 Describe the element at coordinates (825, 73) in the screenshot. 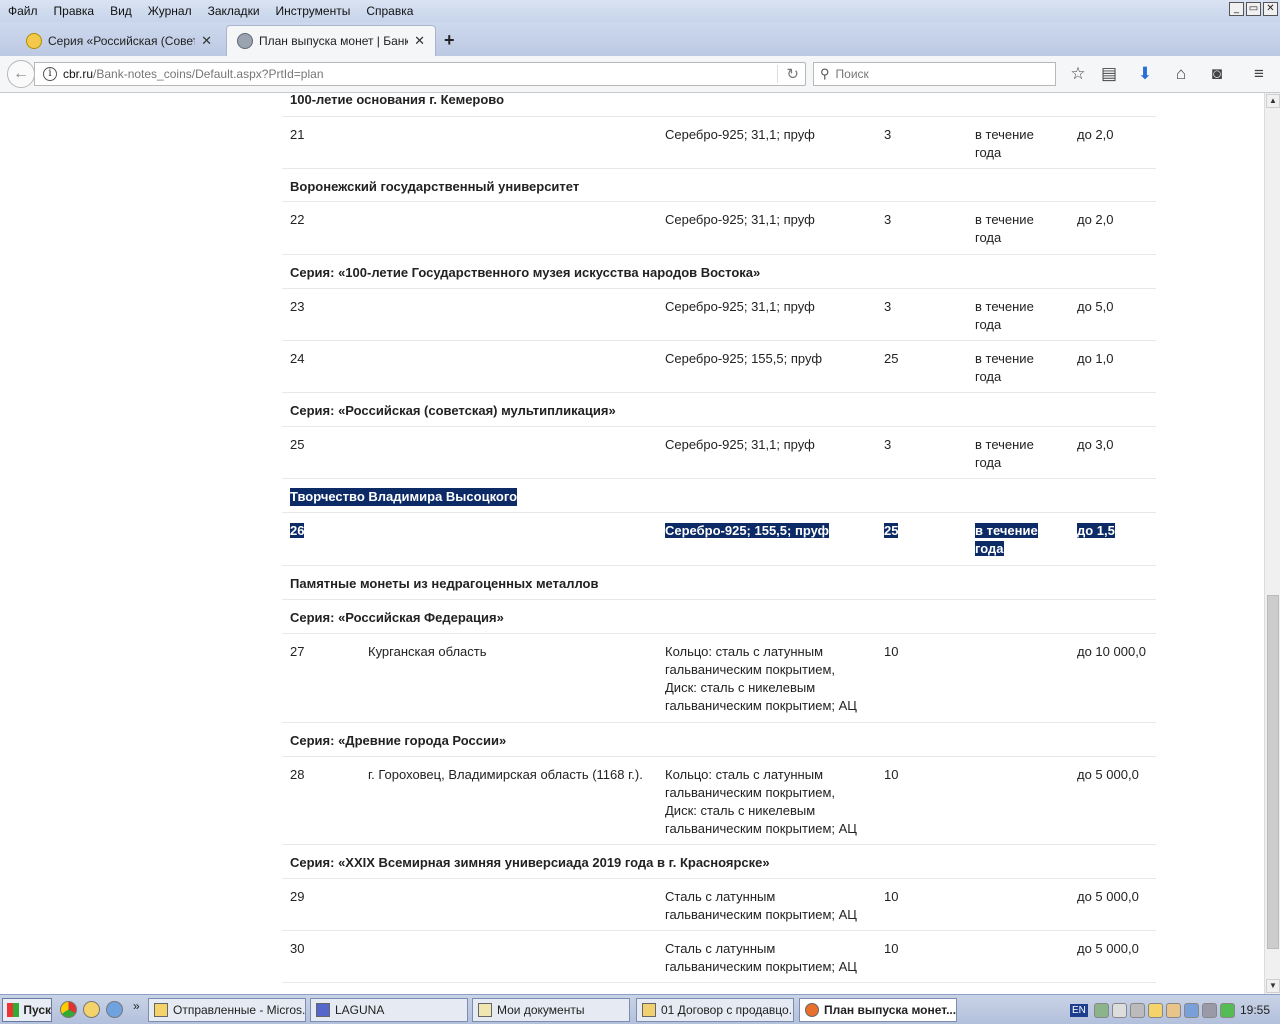

I see `search-icon: ⚲` at that location.